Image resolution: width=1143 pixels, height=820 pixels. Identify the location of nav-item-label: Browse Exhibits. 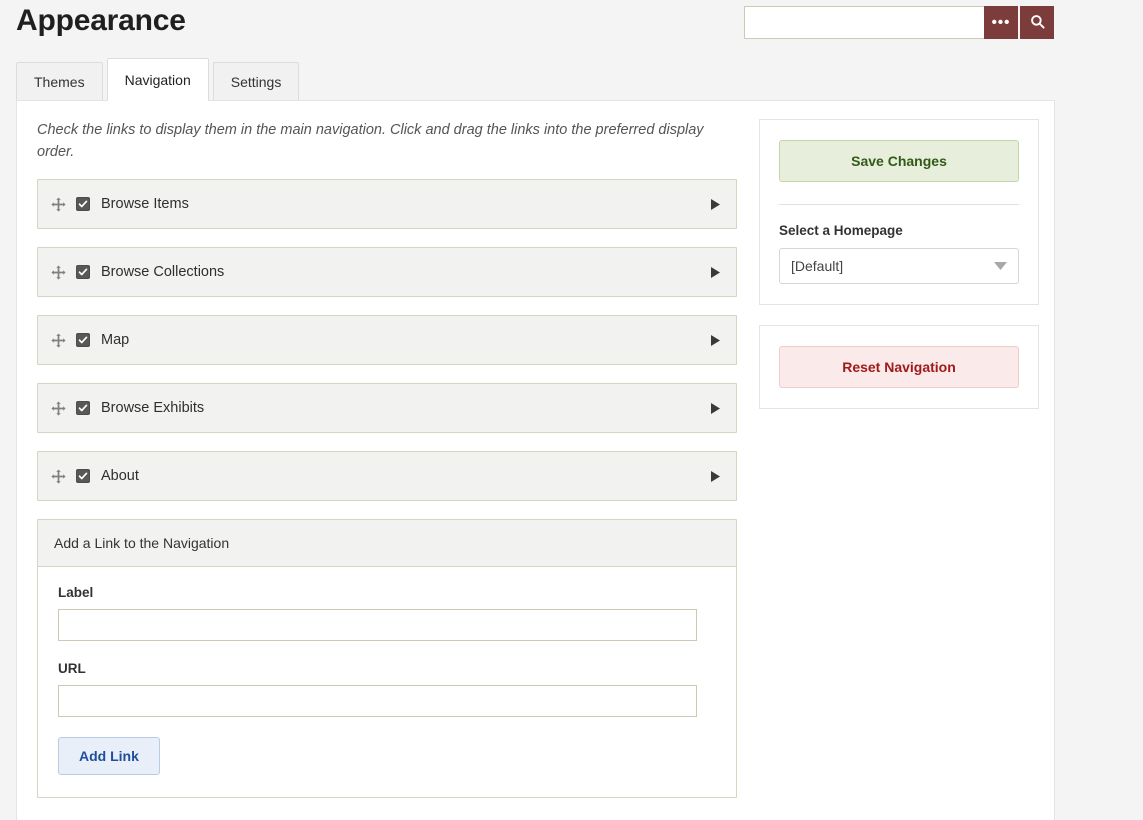
(153, 408).